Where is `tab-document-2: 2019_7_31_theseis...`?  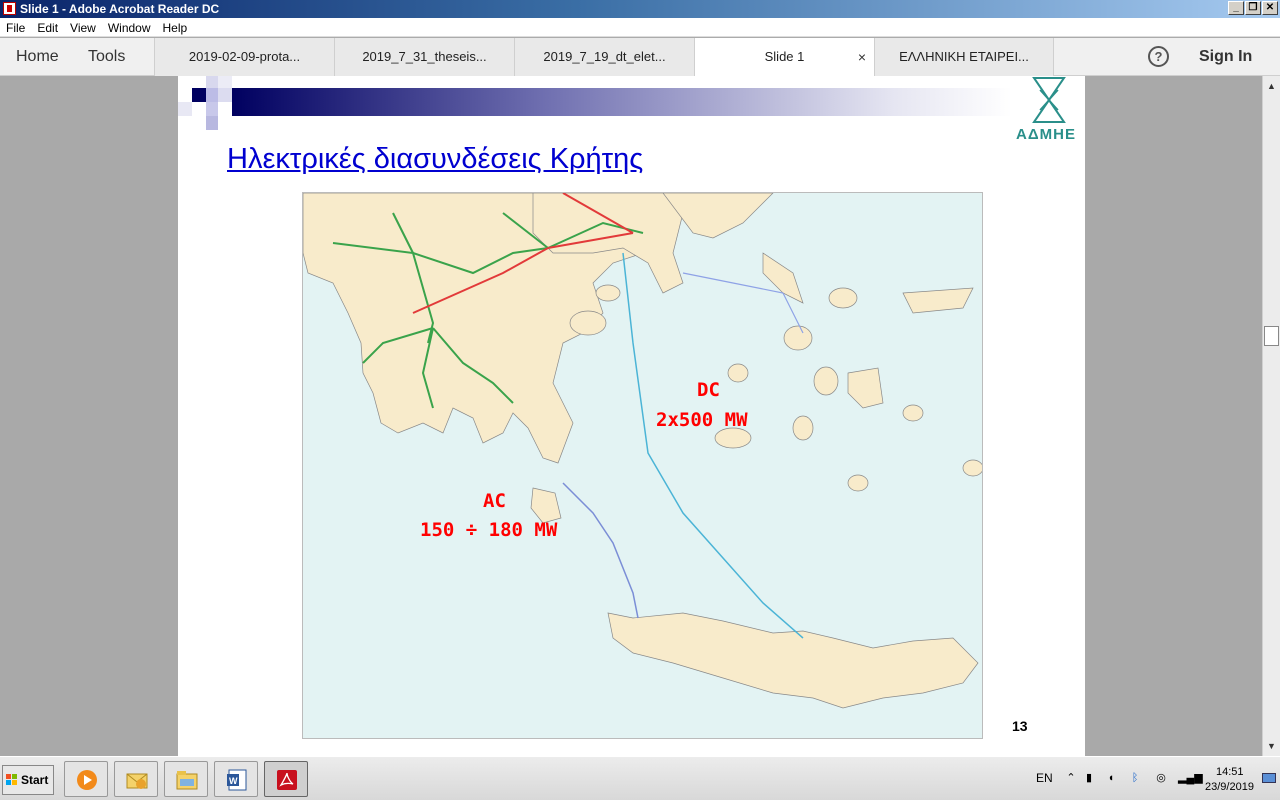 tab-document-2: 2019_7_31_theseis... is located at coordinates (424, 57).